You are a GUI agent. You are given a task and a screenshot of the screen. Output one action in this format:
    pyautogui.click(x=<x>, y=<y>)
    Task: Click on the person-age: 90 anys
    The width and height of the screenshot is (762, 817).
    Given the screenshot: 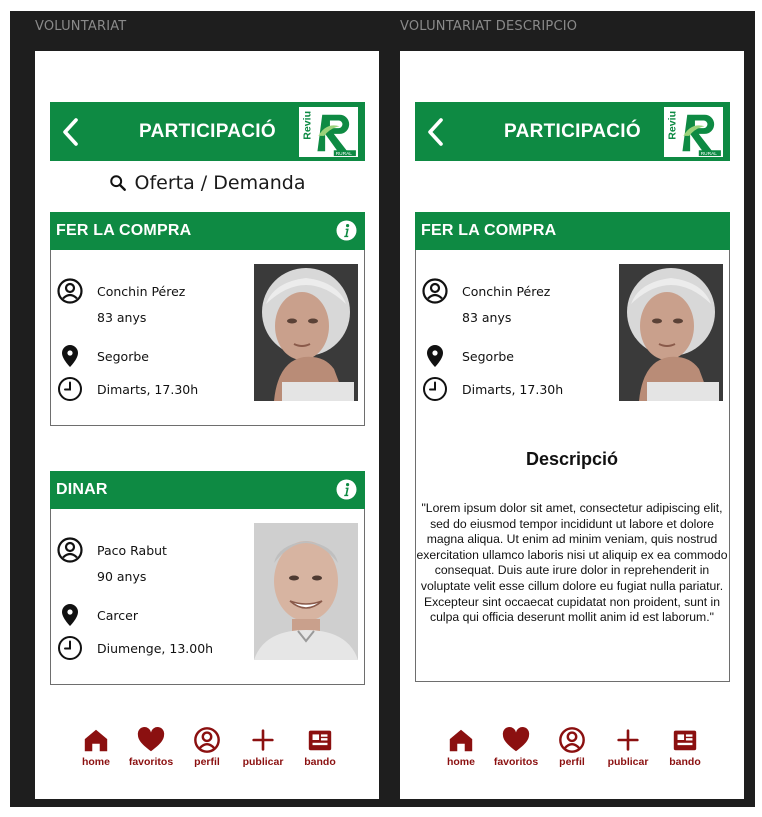 What is the action you would take?
    pyautogui.click(x=122, y=576)
    